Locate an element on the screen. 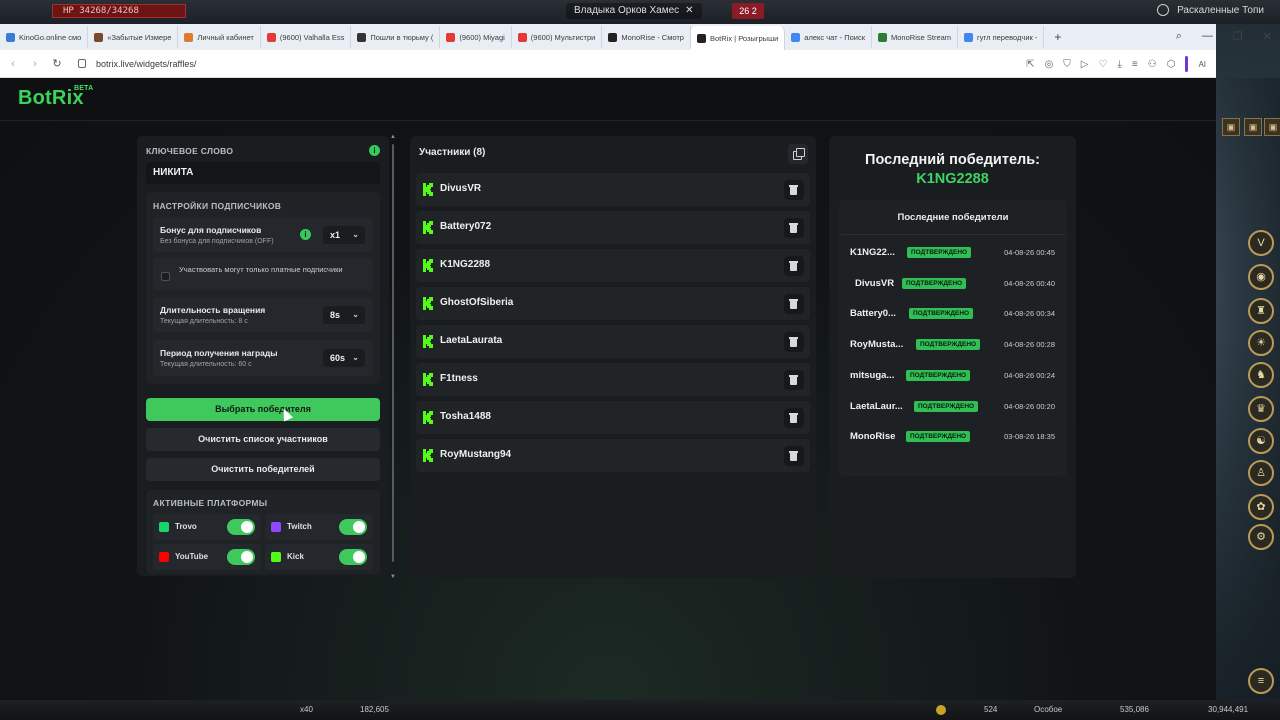 The width and height of the screenshot is (1280, 720). share-icon: ⇱ is located at coordinates (1030, 64).